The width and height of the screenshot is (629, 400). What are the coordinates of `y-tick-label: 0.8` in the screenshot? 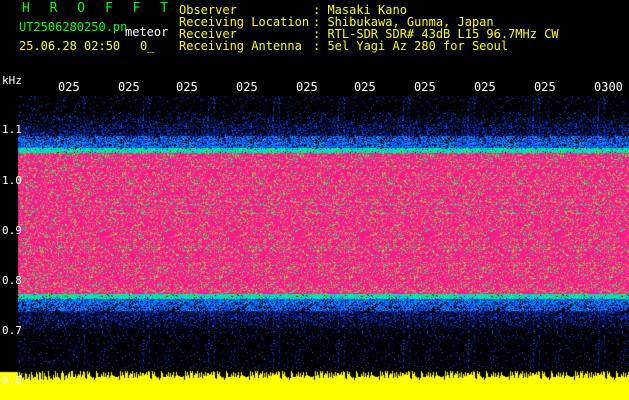 It's located at (12, 280).